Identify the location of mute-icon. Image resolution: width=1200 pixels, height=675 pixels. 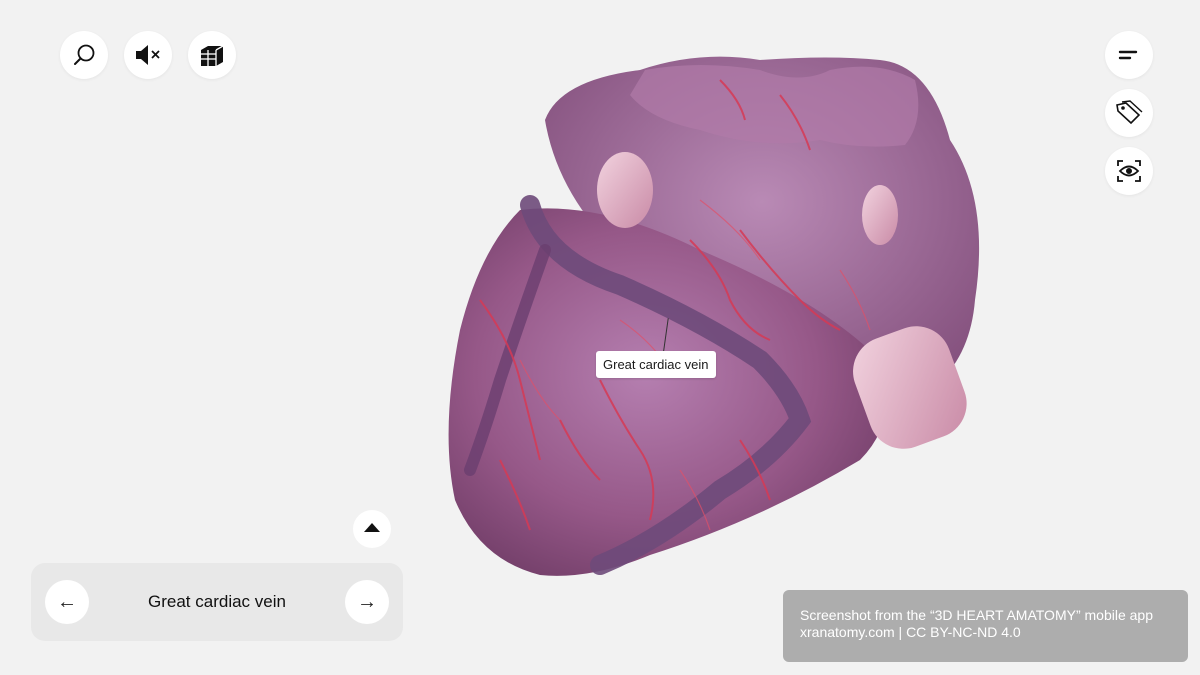
(148, 55).